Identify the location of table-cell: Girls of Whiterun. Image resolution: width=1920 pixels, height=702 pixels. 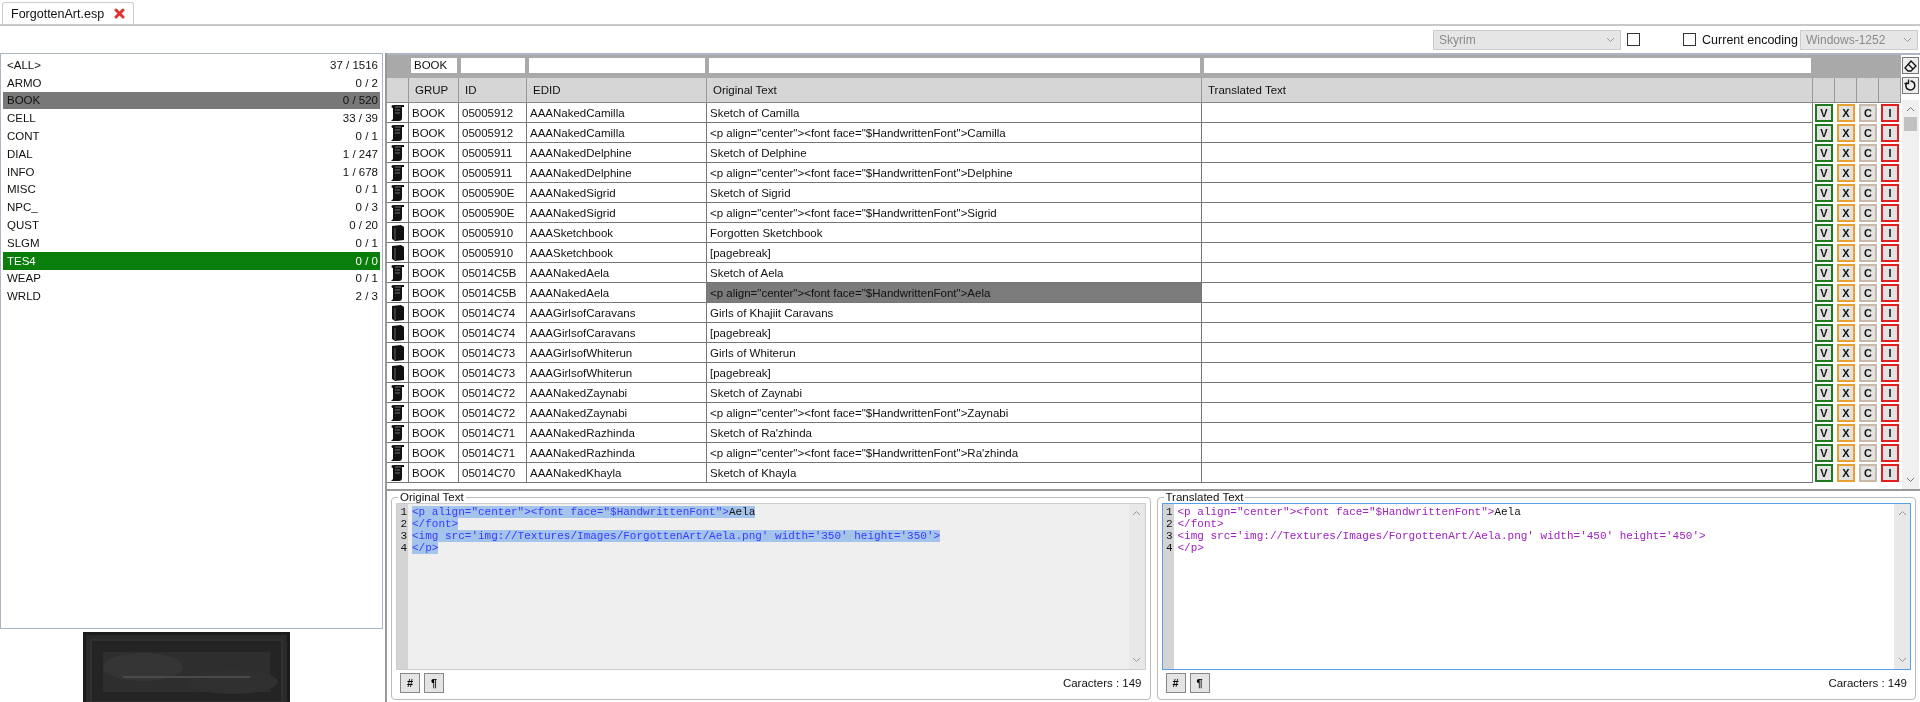
(954, 353).